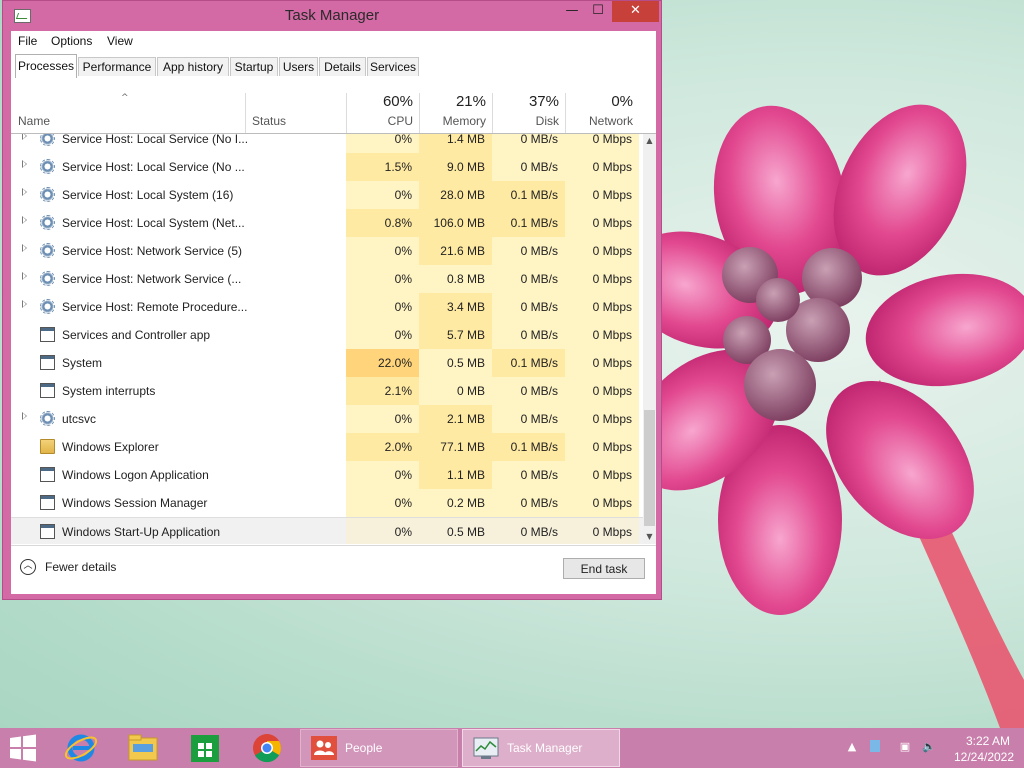 The width and height of the screenshot is (1024, 768). Describe the element at coordinates (254, 66) in the screenshot. I see `tab-startup: Startup` at that location.